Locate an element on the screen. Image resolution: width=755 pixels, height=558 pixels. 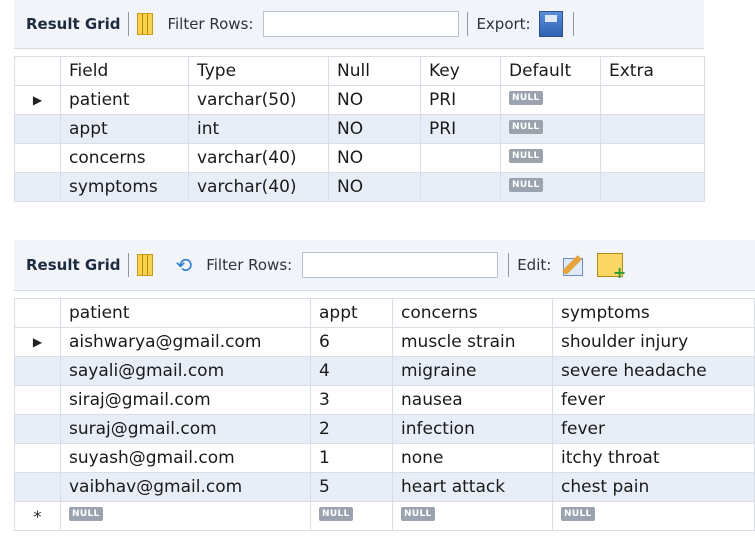
cell-field: symptoms is located at coordinates (124, 187).